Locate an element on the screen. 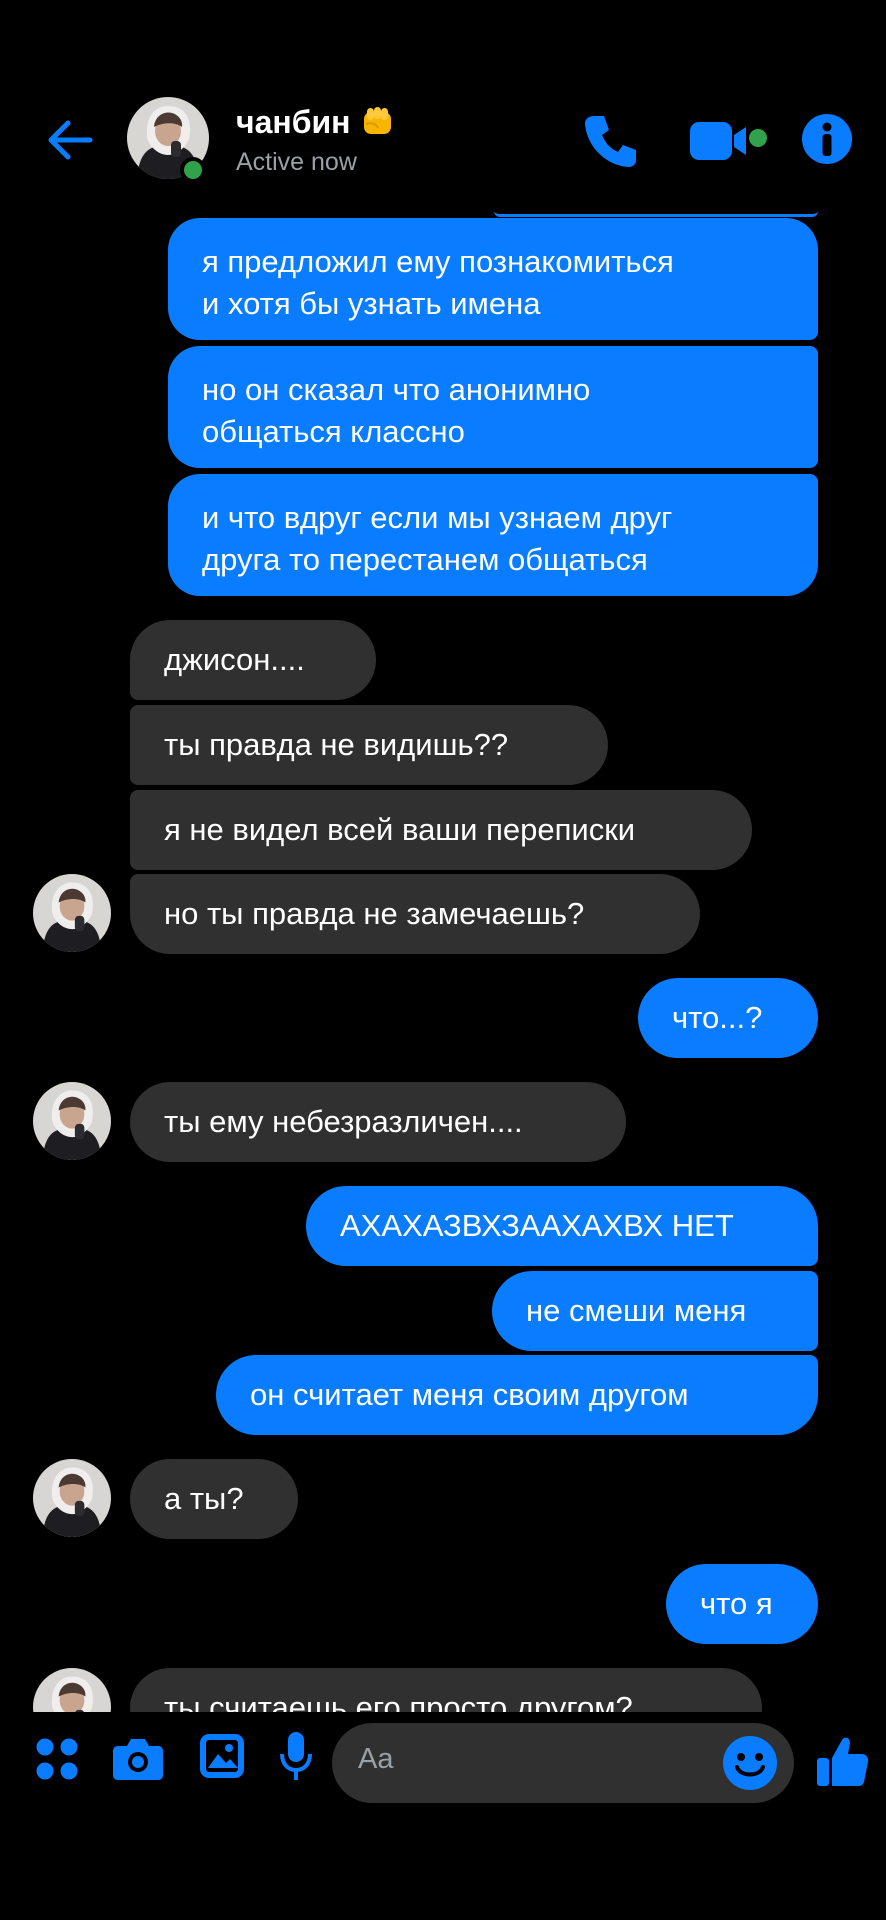  online-indicator is located at coordinates (193, 170).